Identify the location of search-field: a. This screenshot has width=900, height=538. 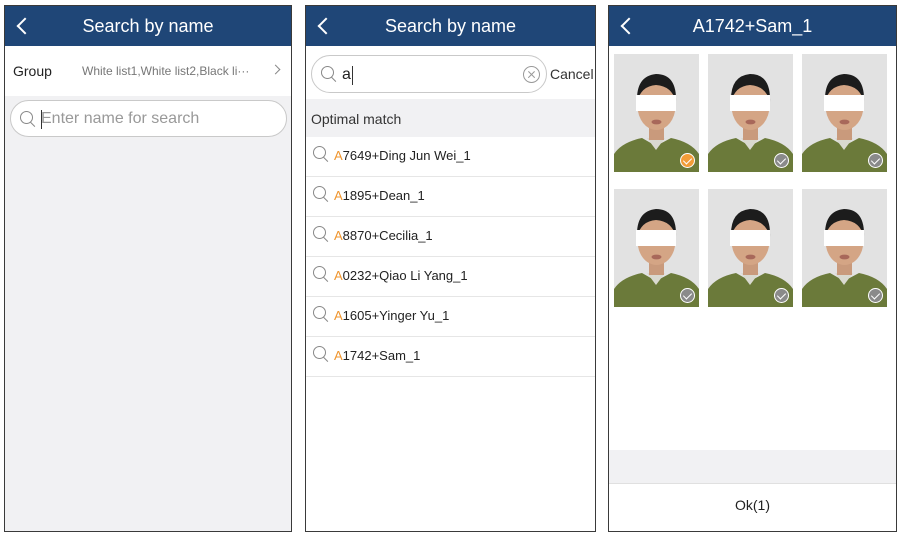
(429, 74).